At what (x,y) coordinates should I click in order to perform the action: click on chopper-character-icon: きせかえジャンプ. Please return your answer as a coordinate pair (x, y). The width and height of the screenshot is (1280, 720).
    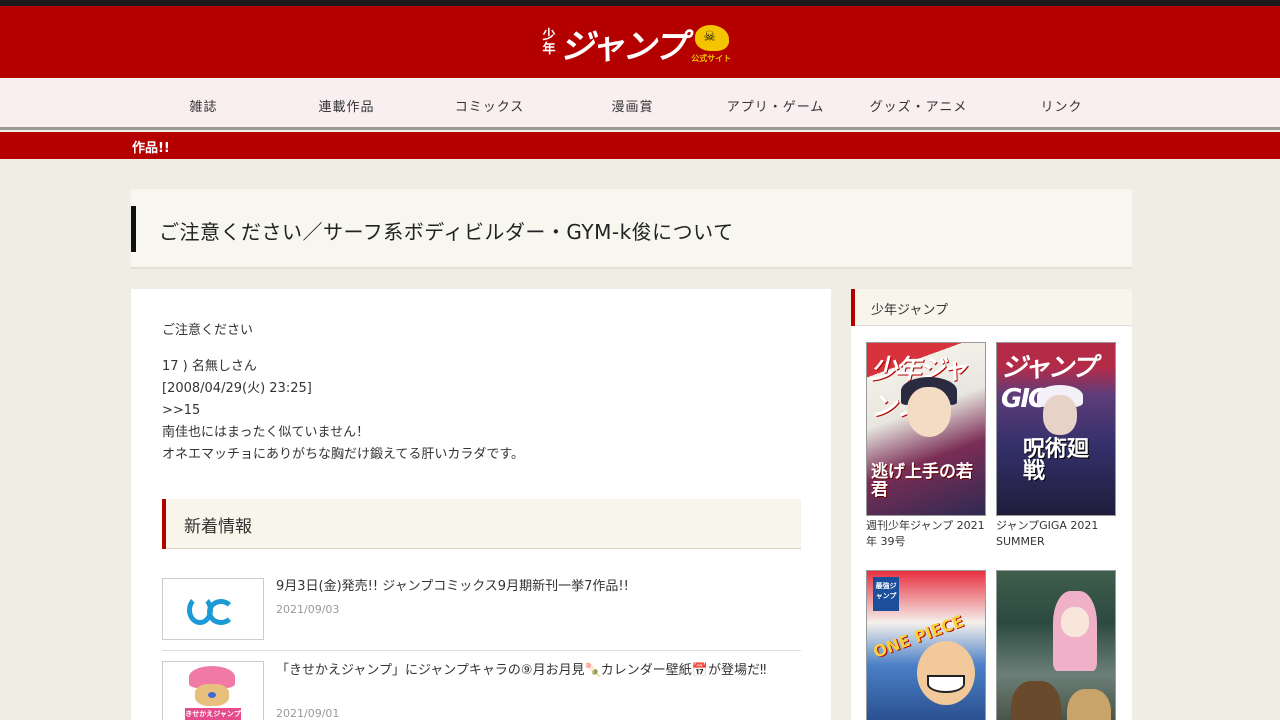
    Looking at the image, I should click on (213, 692).